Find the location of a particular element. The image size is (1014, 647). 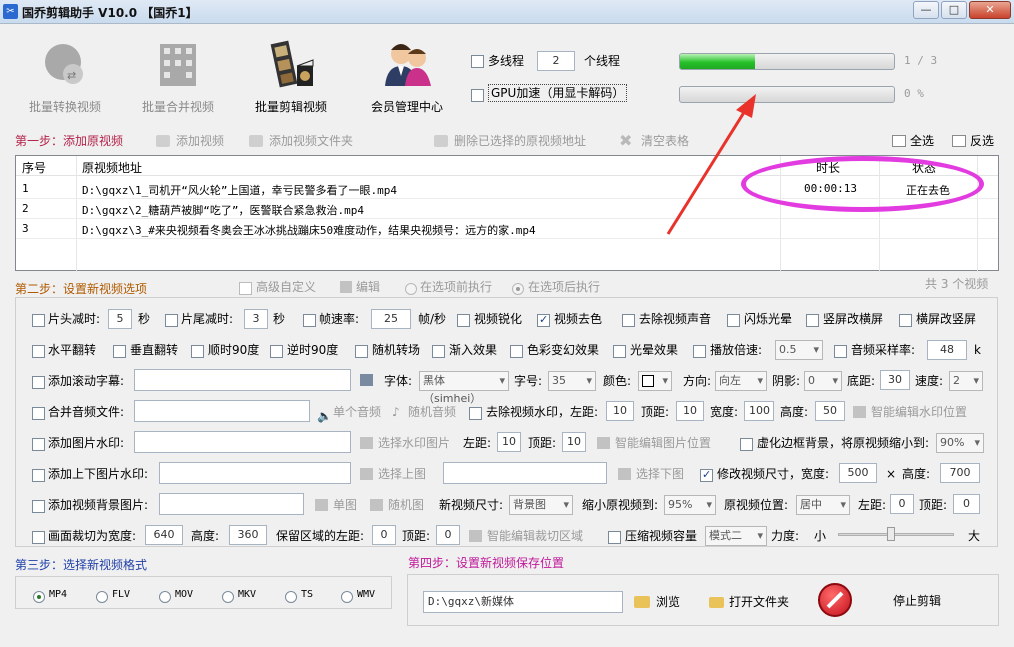

bg-image-input is located at coordinates (231, 504).